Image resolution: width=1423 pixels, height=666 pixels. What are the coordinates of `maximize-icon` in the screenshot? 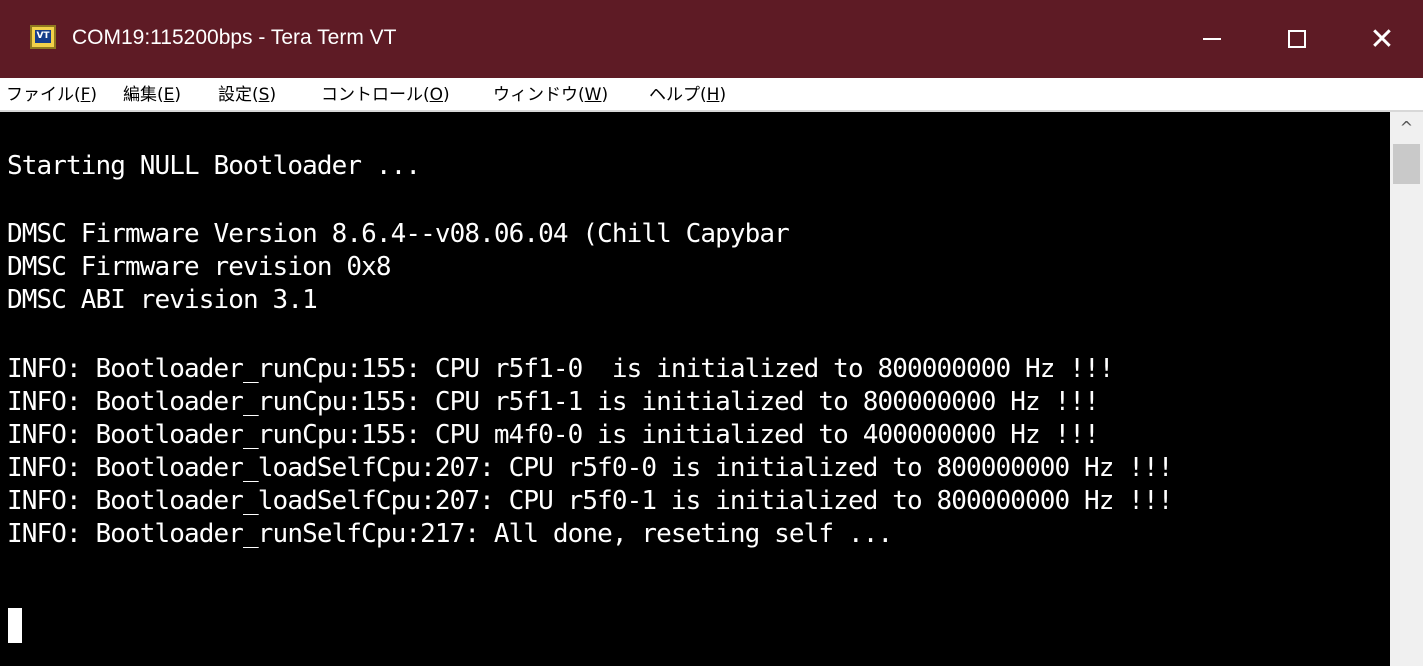 It's located at (1297, 39).